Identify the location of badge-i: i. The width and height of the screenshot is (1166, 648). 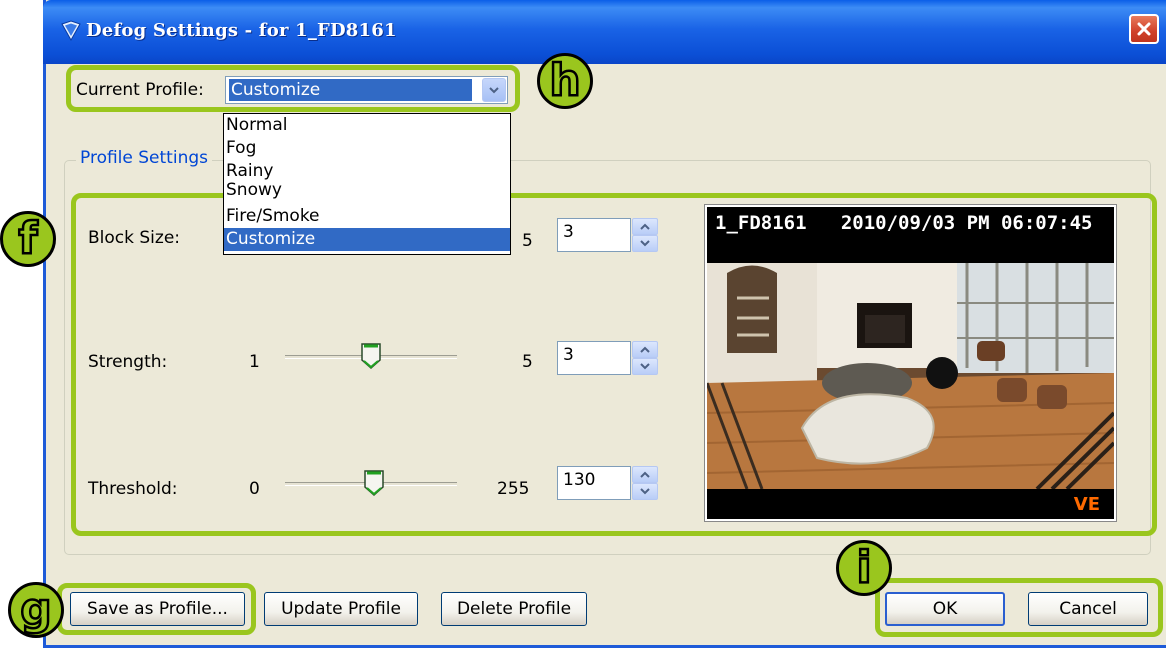
(864, 568).